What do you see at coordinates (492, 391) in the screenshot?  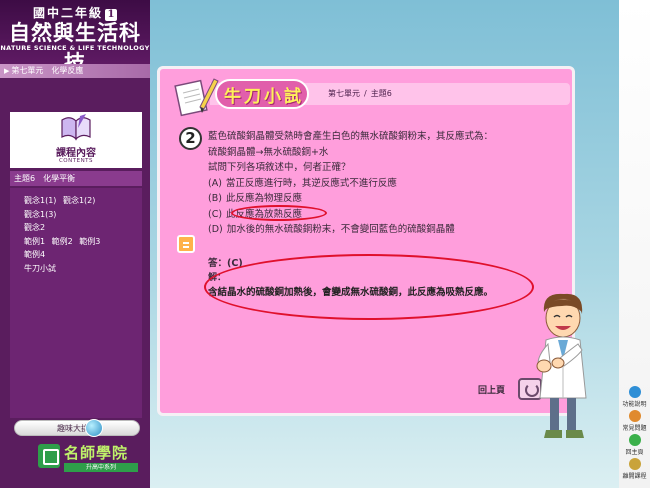 I see `back-label: 回上頁` at bounding box center [492, 391].